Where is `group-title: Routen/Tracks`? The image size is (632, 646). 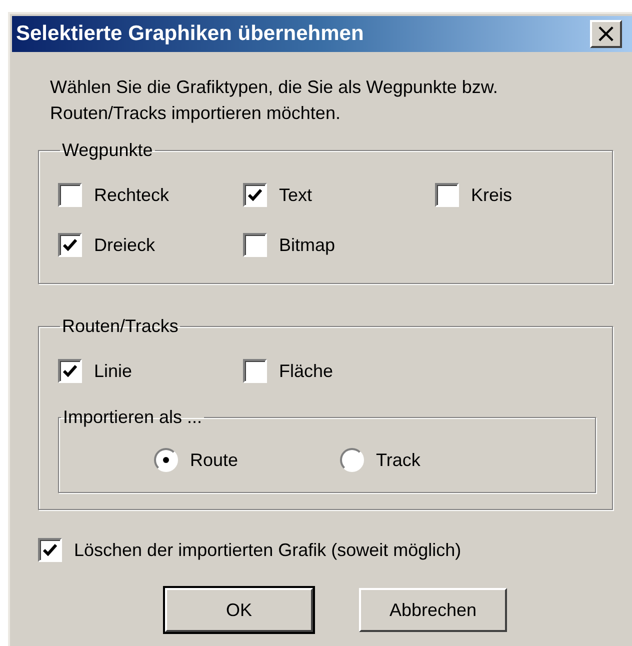
group-title: Routen/Tracks is located at coordinates (120, 326).